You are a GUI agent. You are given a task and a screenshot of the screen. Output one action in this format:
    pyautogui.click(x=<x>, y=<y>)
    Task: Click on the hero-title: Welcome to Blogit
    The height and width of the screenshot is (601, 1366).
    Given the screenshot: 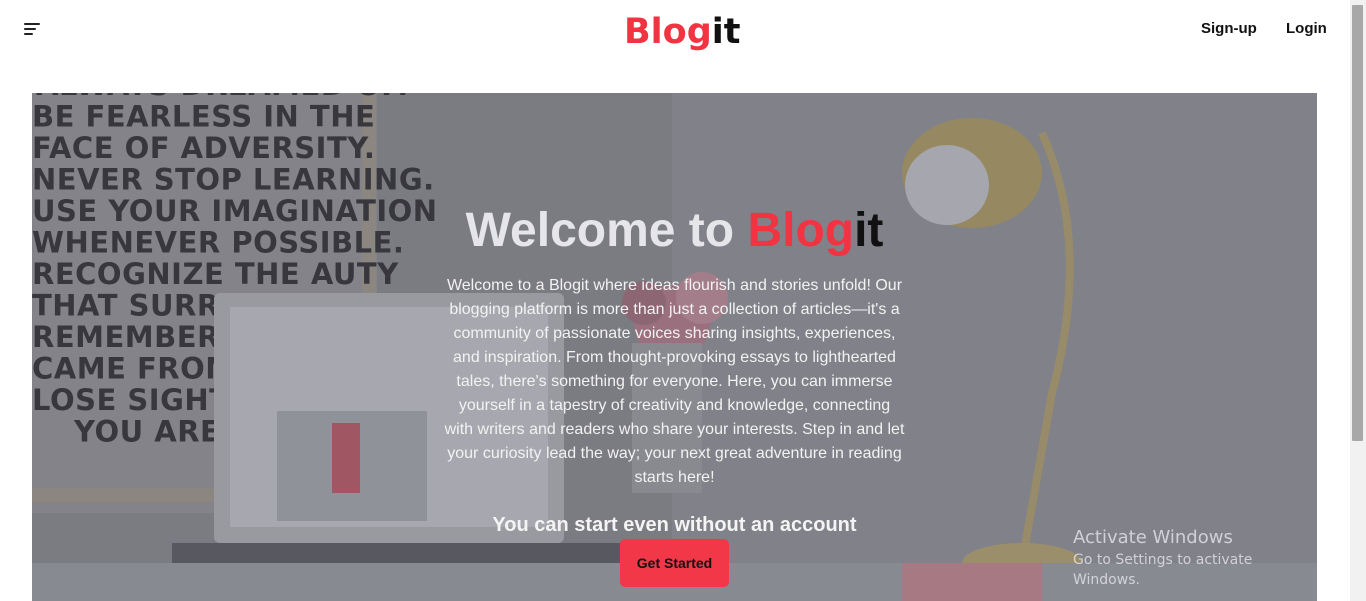 What is the action you would take?
    pyautogui.click(x=674, y=231)
    